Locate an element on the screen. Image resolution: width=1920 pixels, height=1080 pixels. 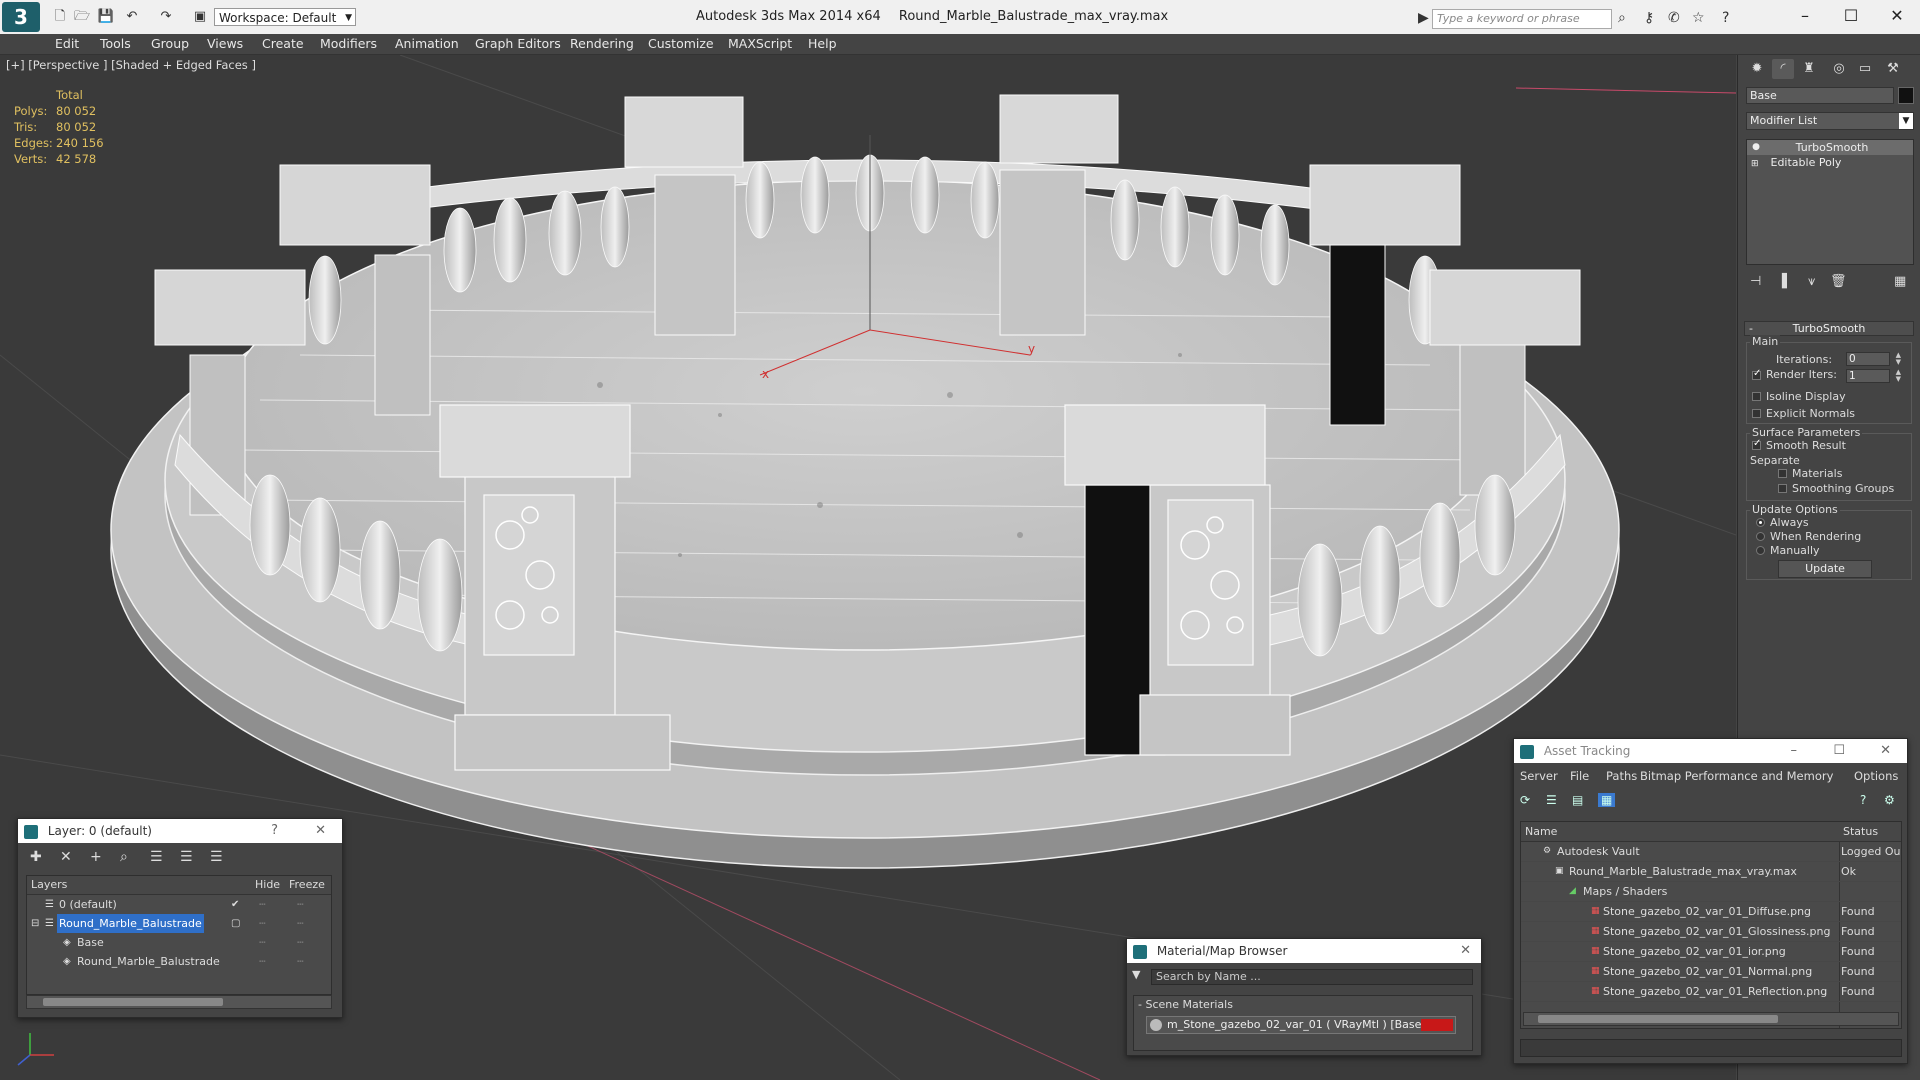
asset-menu-bitmap-performance: Bitmap Performance and Memory is located at coordinates (1736, 776).